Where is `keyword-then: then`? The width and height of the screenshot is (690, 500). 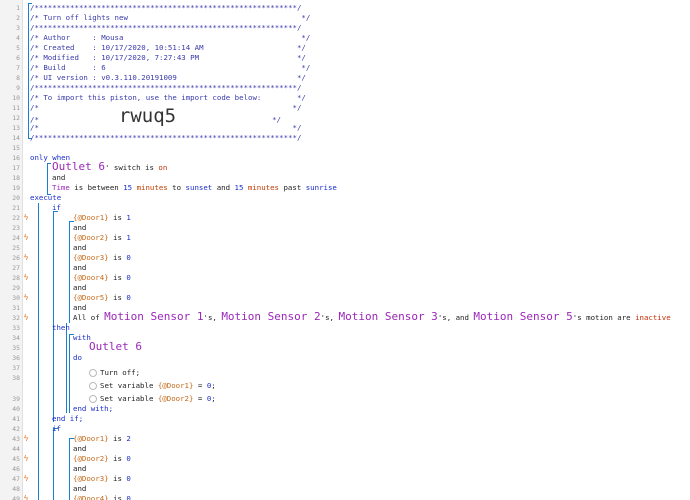 keyword-then: then is located at coordinates (61, 328).